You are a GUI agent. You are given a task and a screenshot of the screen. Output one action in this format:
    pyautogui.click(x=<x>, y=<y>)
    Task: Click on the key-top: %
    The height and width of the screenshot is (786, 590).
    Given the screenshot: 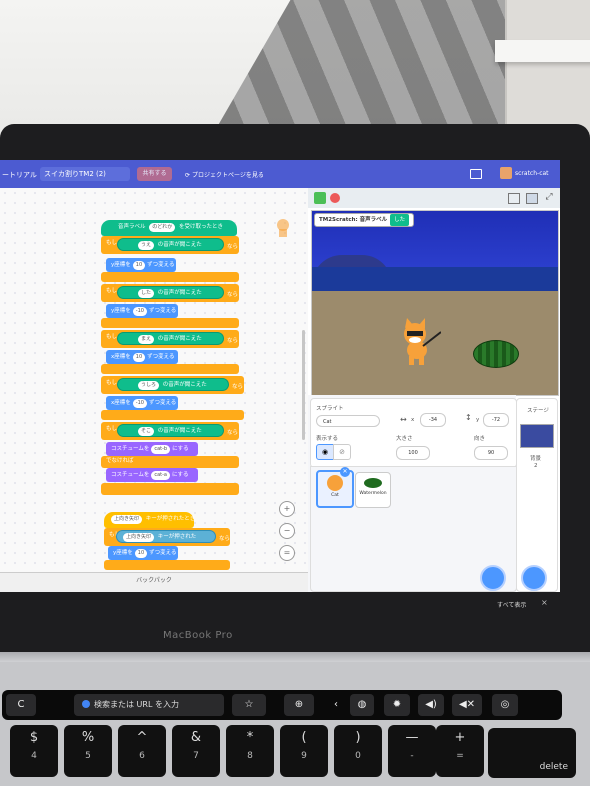 What is the action you would take?
    pyautogui.click(x=88, y=737)
    